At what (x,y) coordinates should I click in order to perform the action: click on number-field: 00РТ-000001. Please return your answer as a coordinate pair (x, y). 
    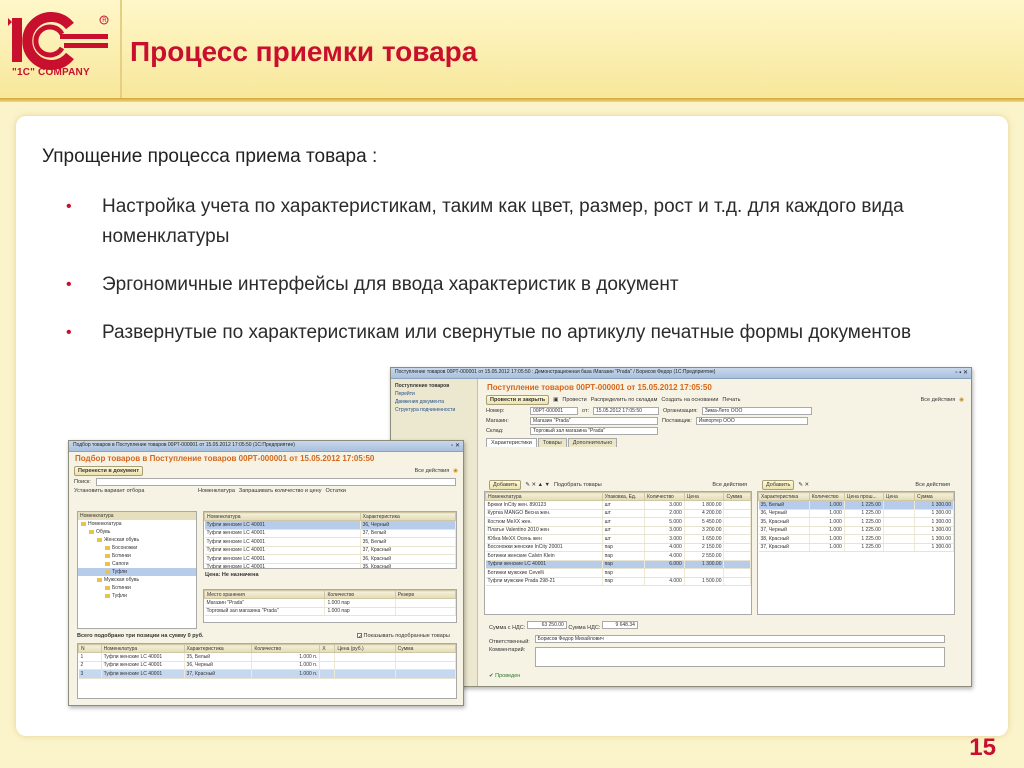
    Looking at the image, I should click on (554, 411).